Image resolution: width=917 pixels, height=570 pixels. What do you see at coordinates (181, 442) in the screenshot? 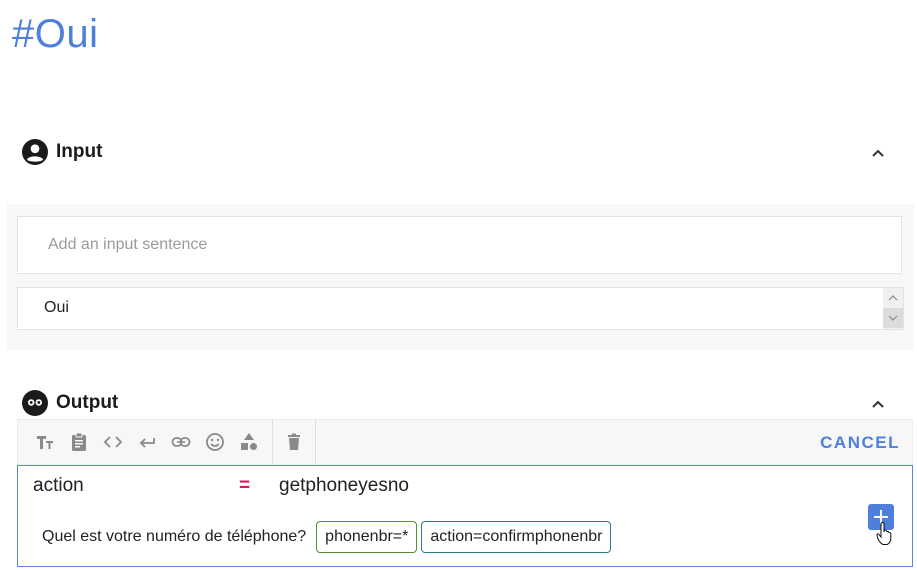
I see `link-icon` at bounding box center [181, 442].